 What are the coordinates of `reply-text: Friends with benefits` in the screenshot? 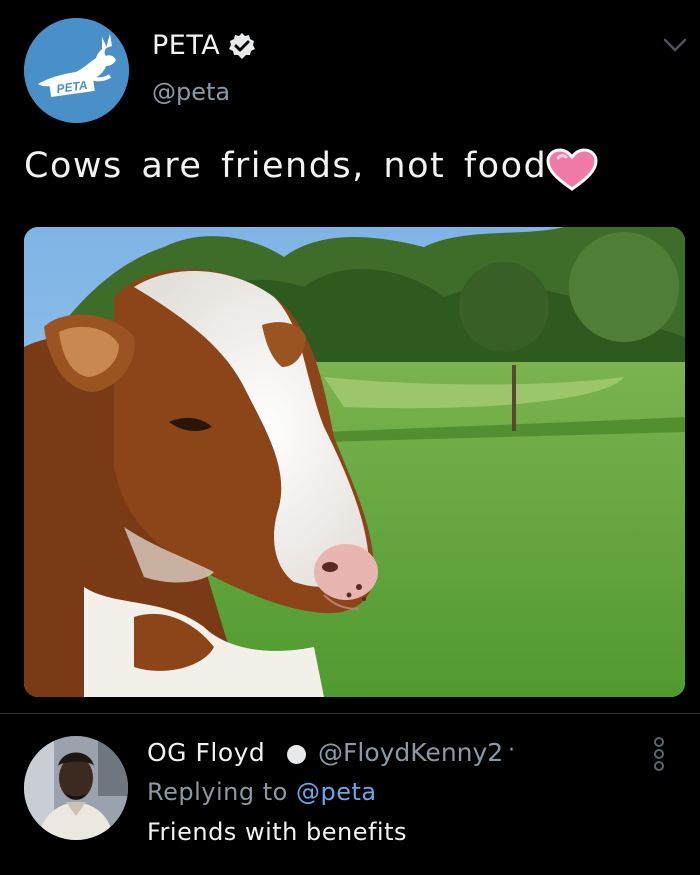 It's located at (277, 832).